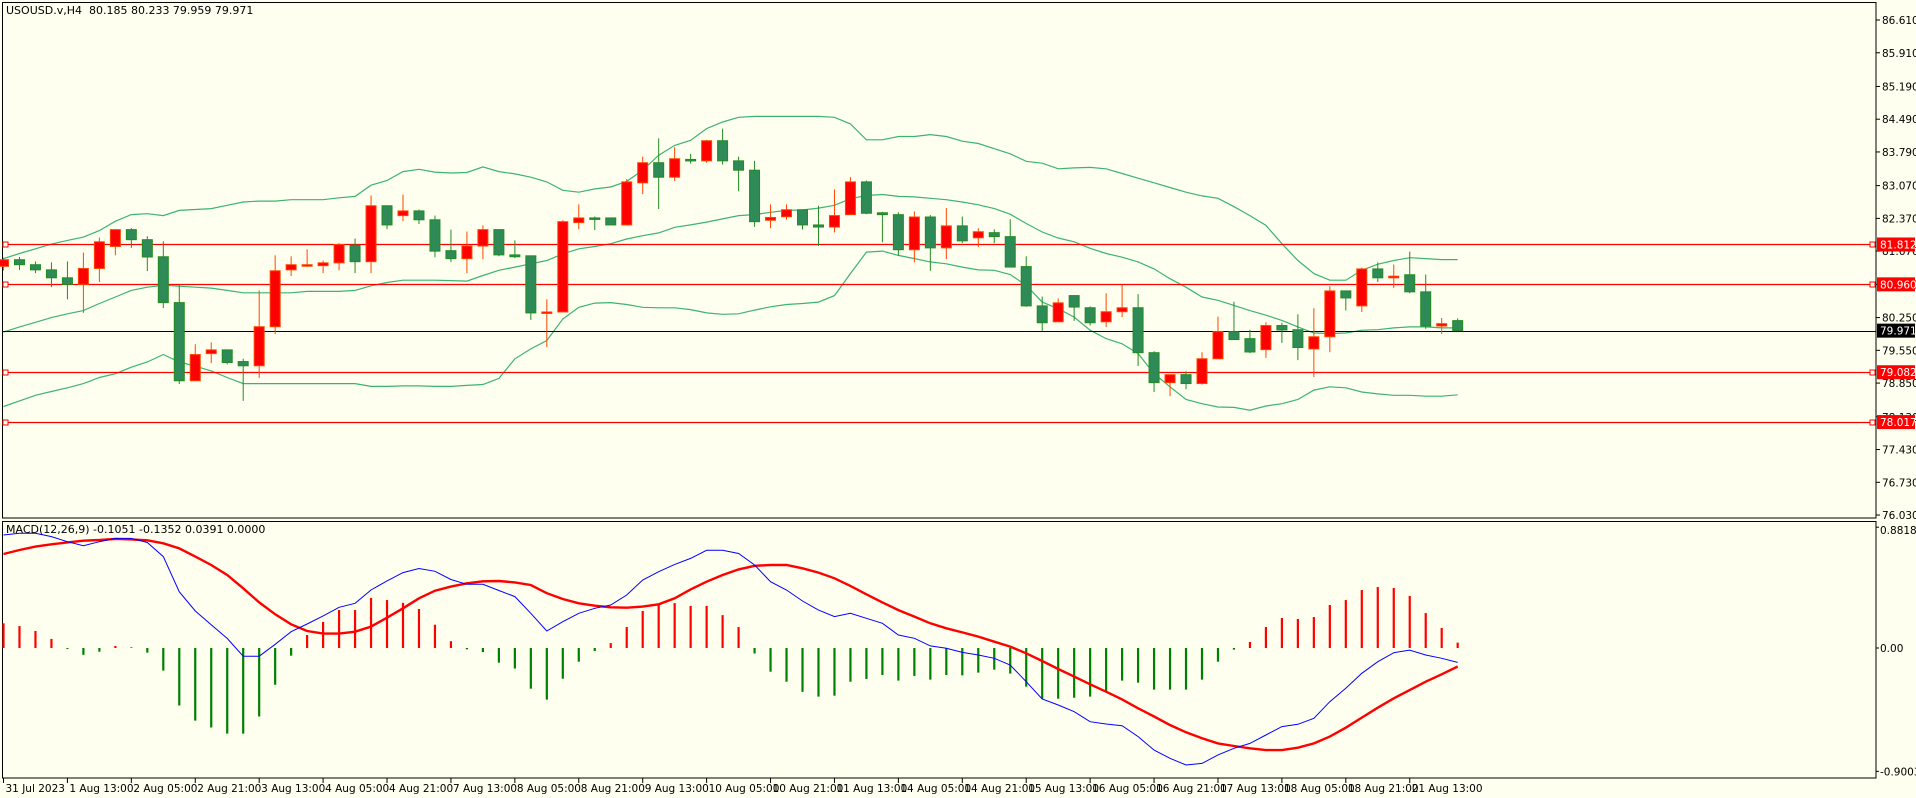  I want to click on time-axis-label: 2 Aug 05:00, so click(165, 789).